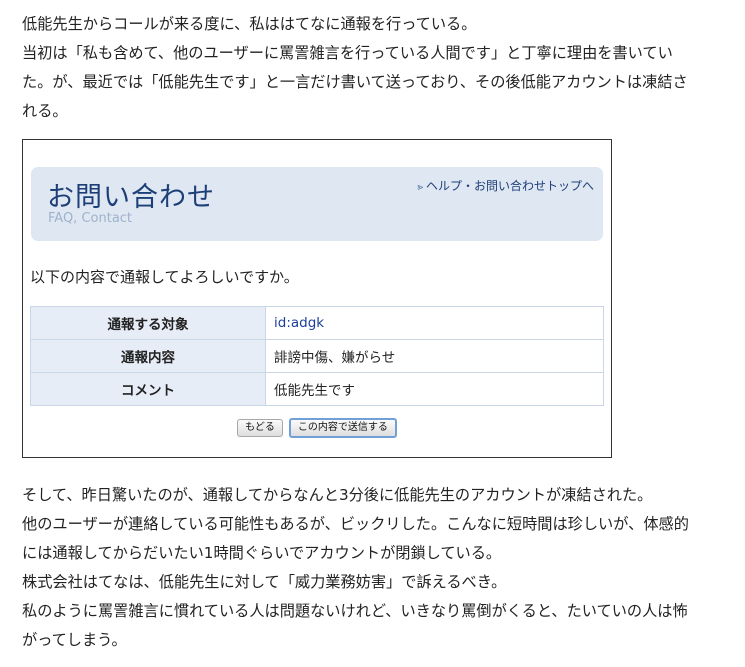 The width and height of the screenshot is (745, 667). What do you see at coordinates (434, 323) in the screenshot?
I see `target-id-link: id:adgk` at bounding box center [434, 323].